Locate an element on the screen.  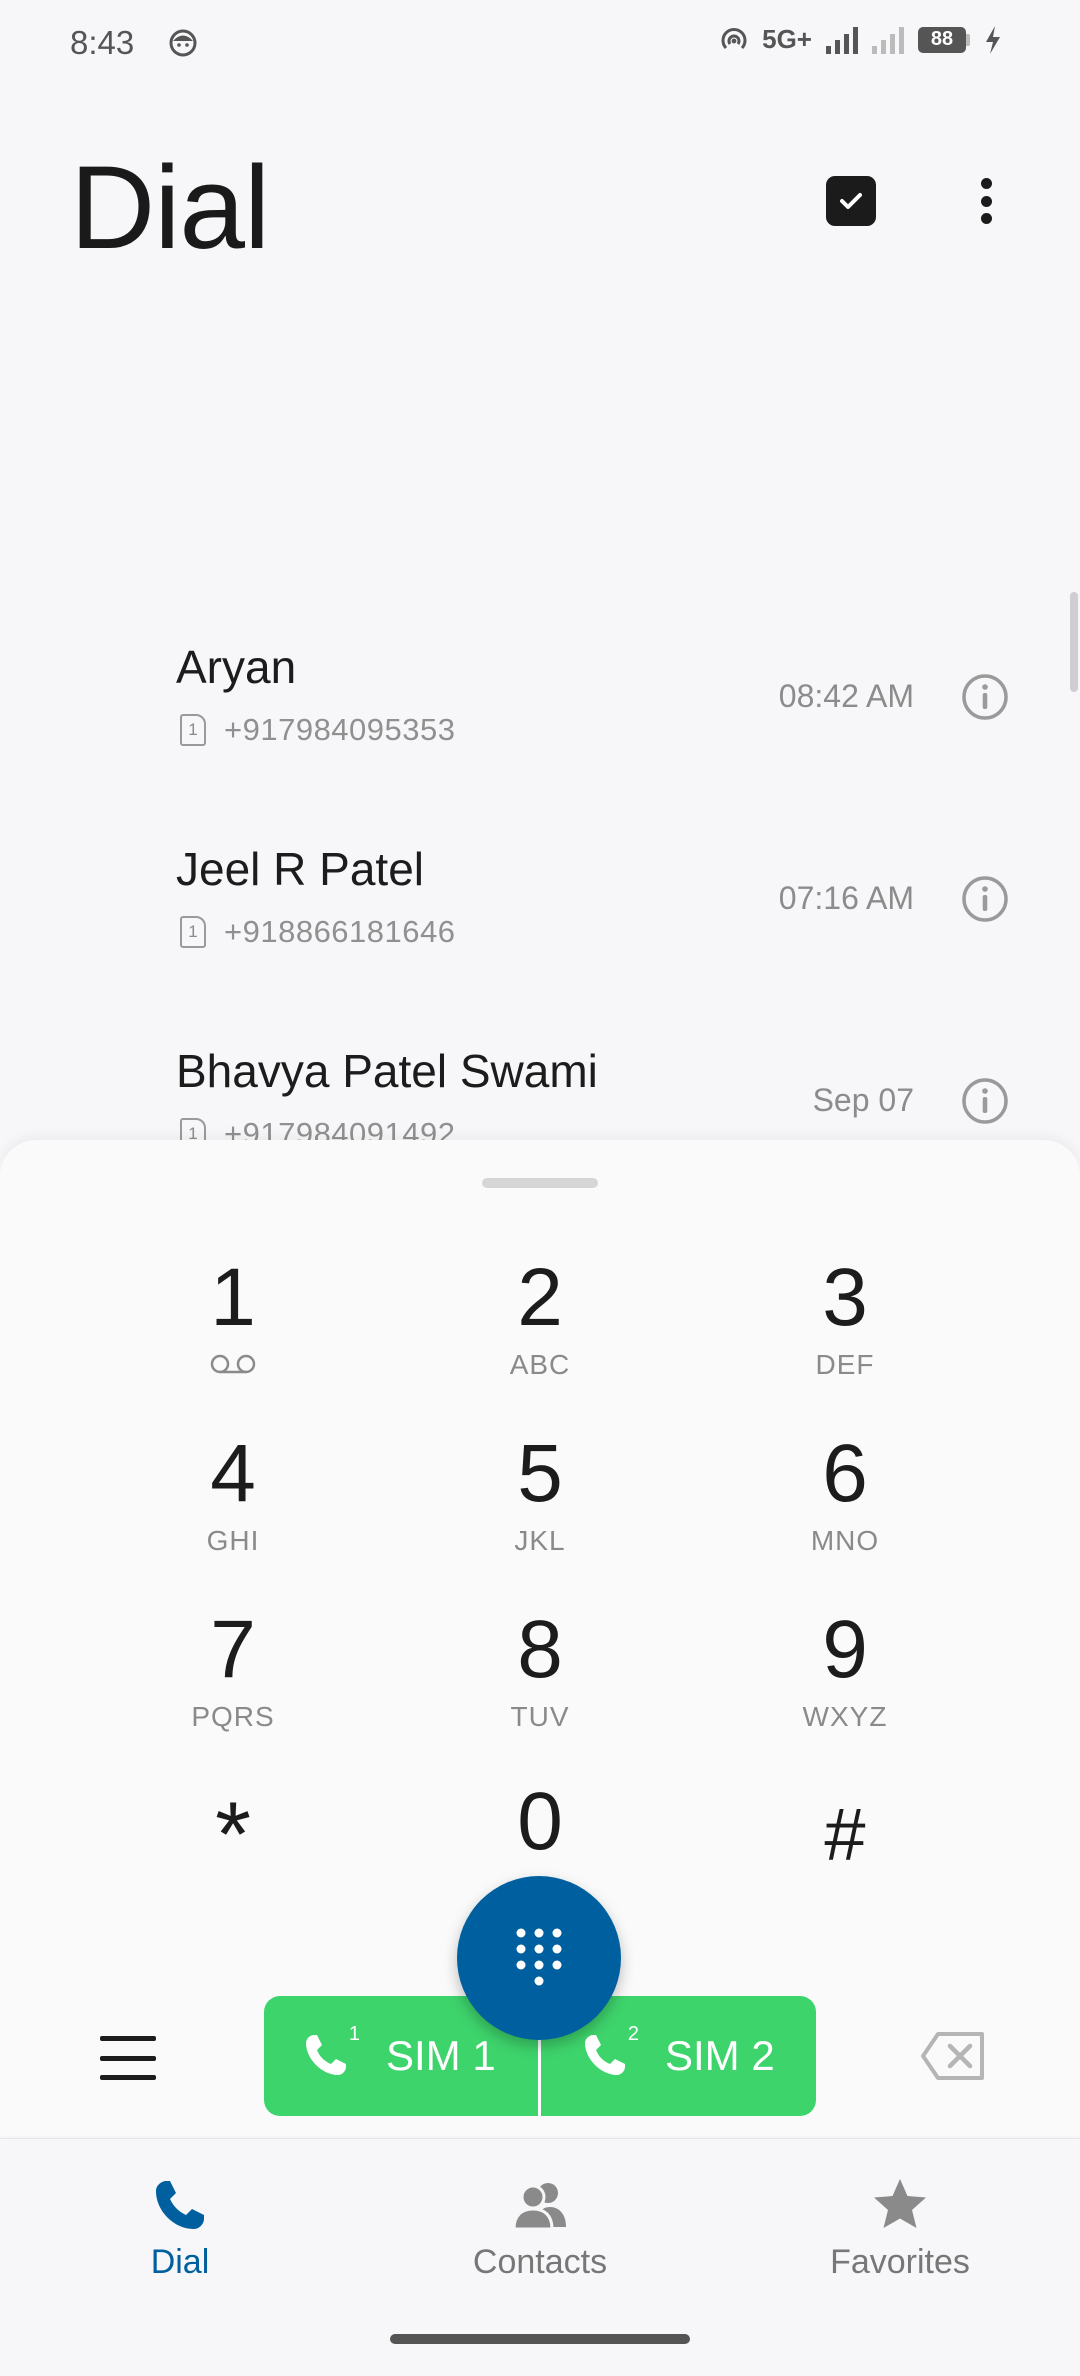
key-digit: 0 is located at coordinates (540, 1821).